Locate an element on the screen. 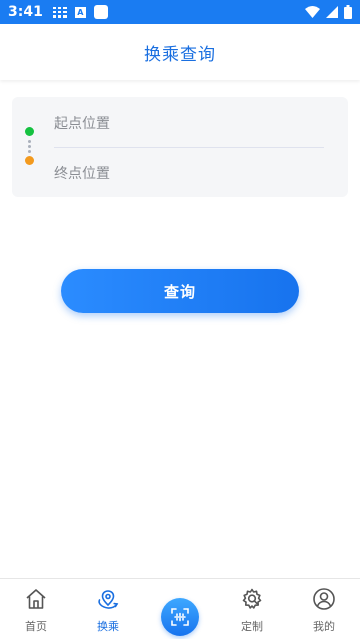 The image size is (360, 639). start-dot-icon is located at coordinates (29, 131).